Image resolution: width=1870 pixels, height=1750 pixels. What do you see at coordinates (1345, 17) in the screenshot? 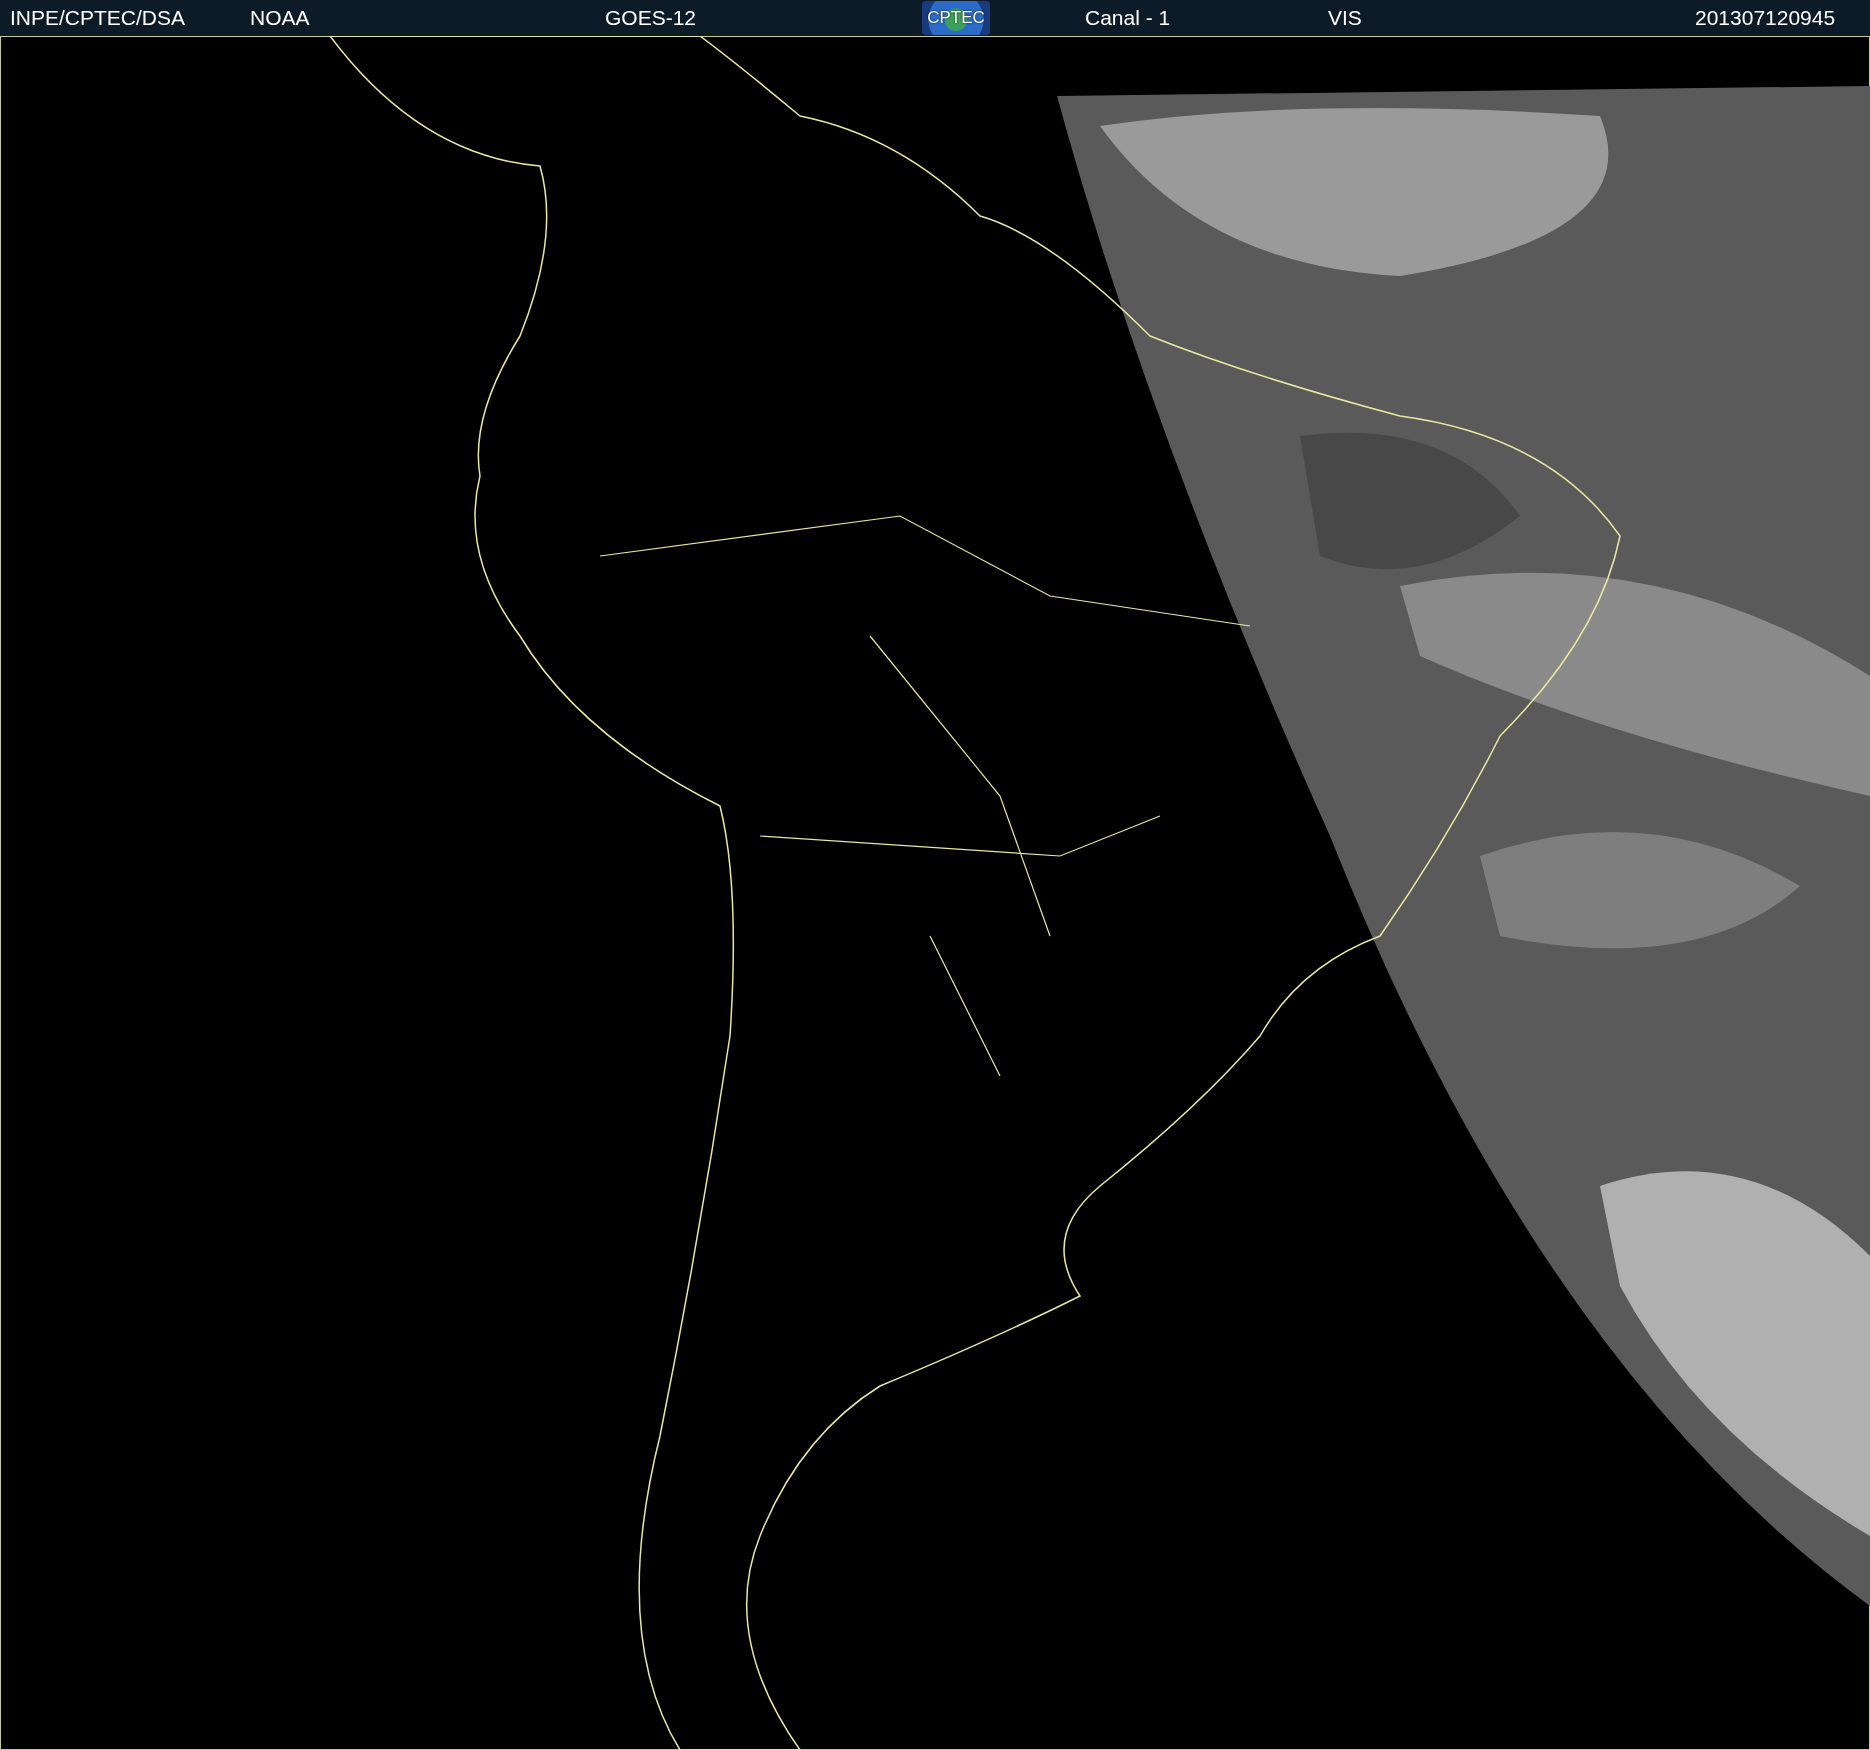
I see `header-label: VIS` at bounding box center [1345, 17].